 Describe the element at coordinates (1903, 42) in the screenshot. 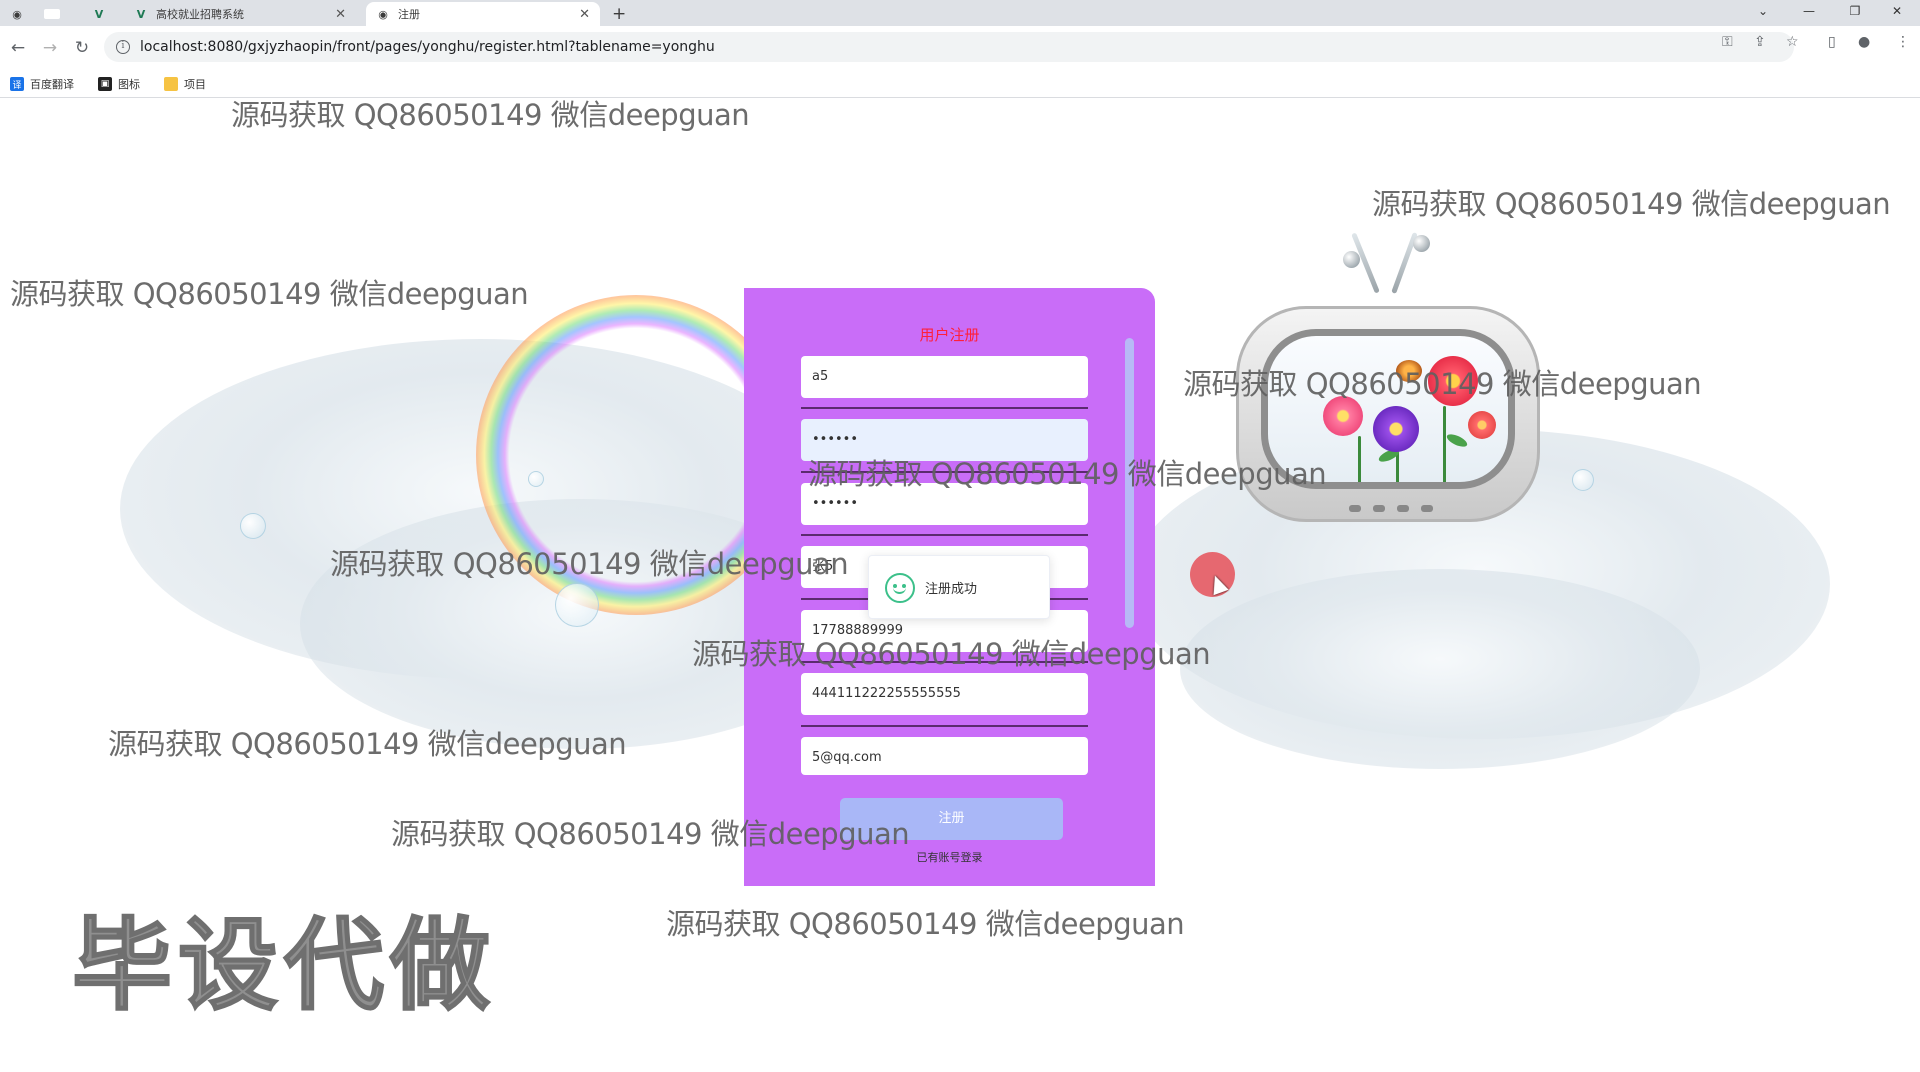

I see `menu-icon: ⋮` at that location.